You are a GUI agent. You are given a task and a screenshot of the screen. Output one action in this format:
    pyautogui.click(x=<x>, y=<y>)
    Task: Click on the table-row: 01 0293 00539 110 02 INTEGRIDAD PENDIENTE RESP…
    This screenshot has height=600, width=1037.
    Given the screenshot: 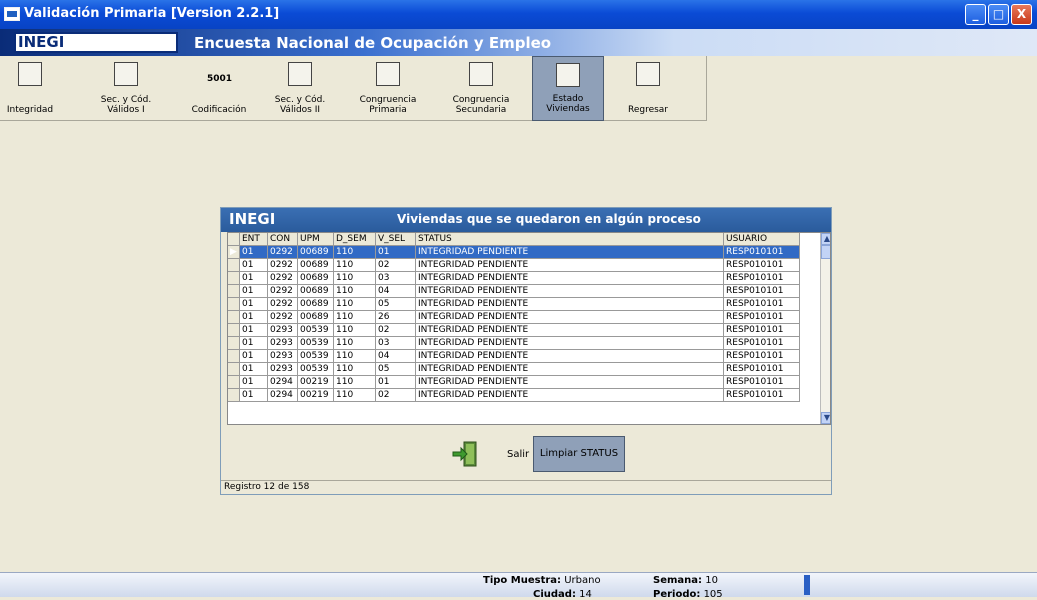 What is the action you would take?
    pyautogui.click(x=523, y=330)
    